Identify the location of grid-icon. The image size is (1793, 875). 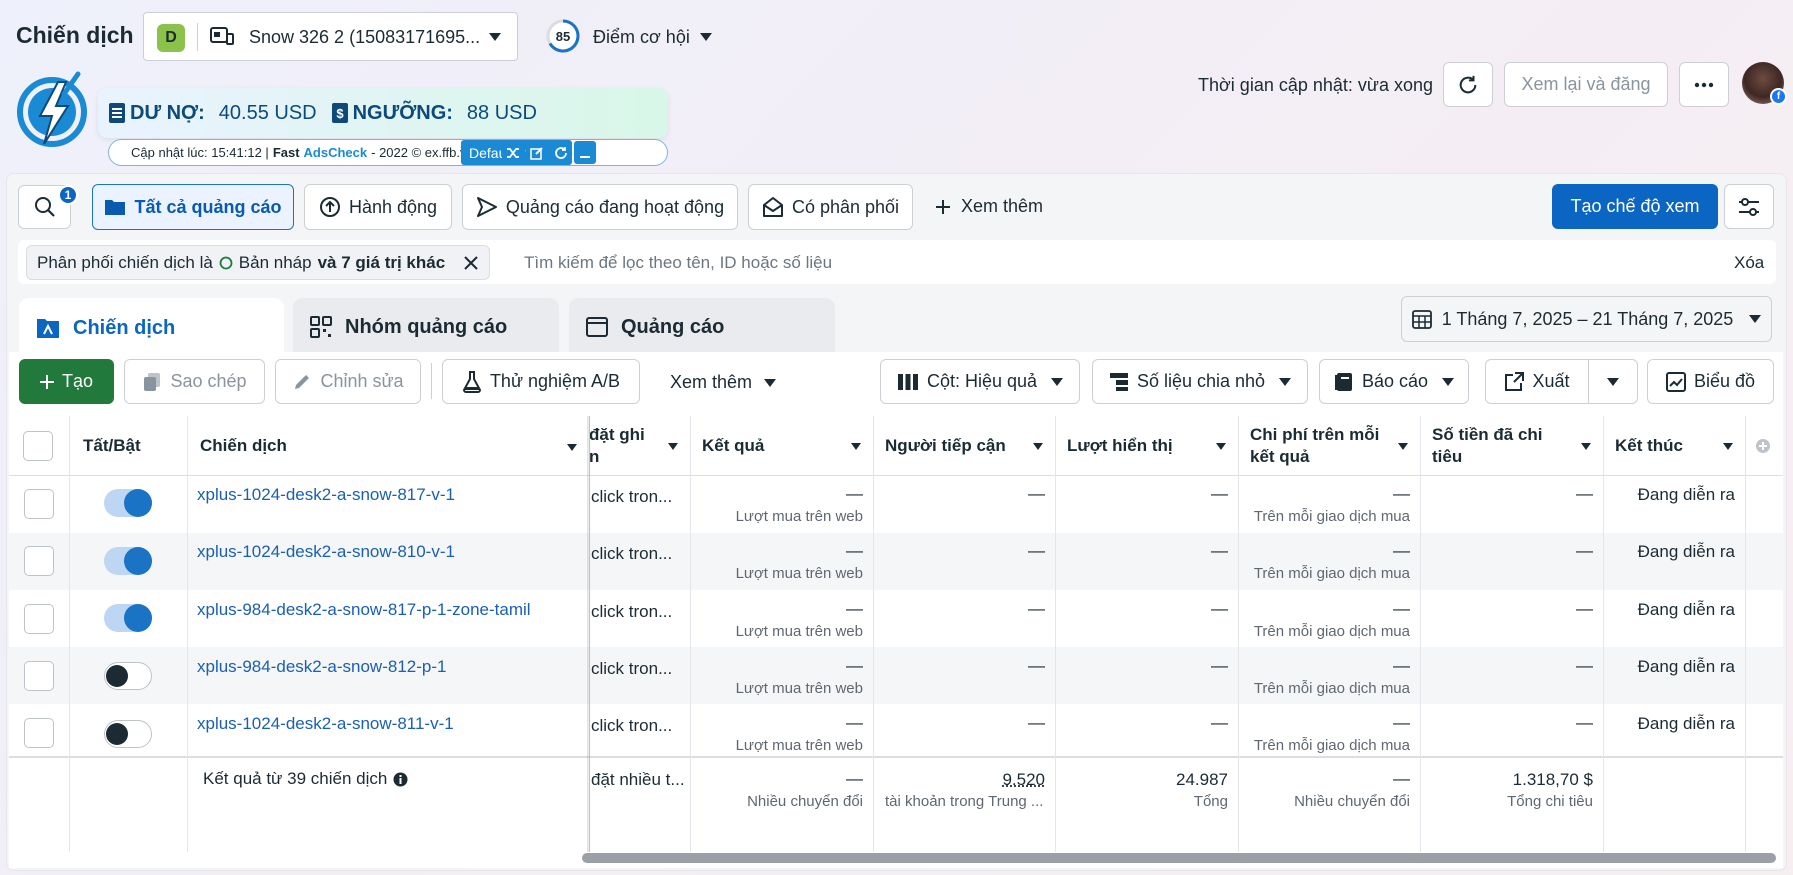
(321, 327).